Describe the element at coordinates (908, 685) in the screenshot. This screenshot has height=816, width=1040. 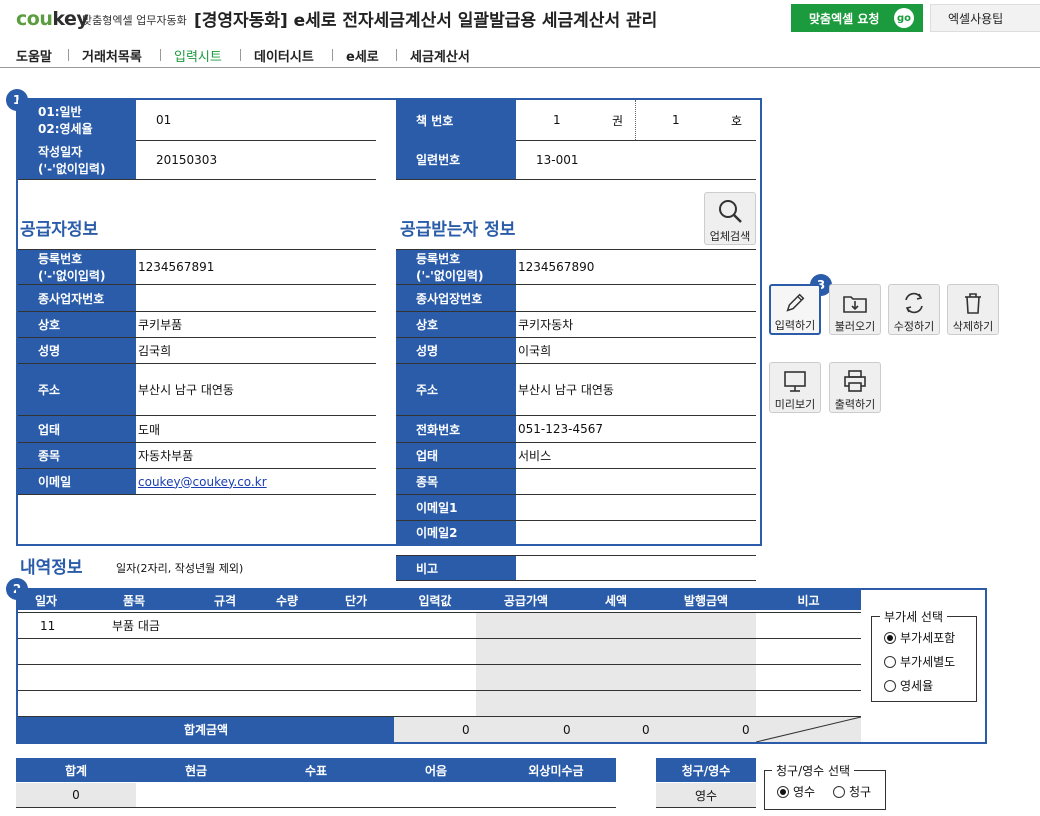
I see `vat-option-zero-rate: 영세율` at that location.